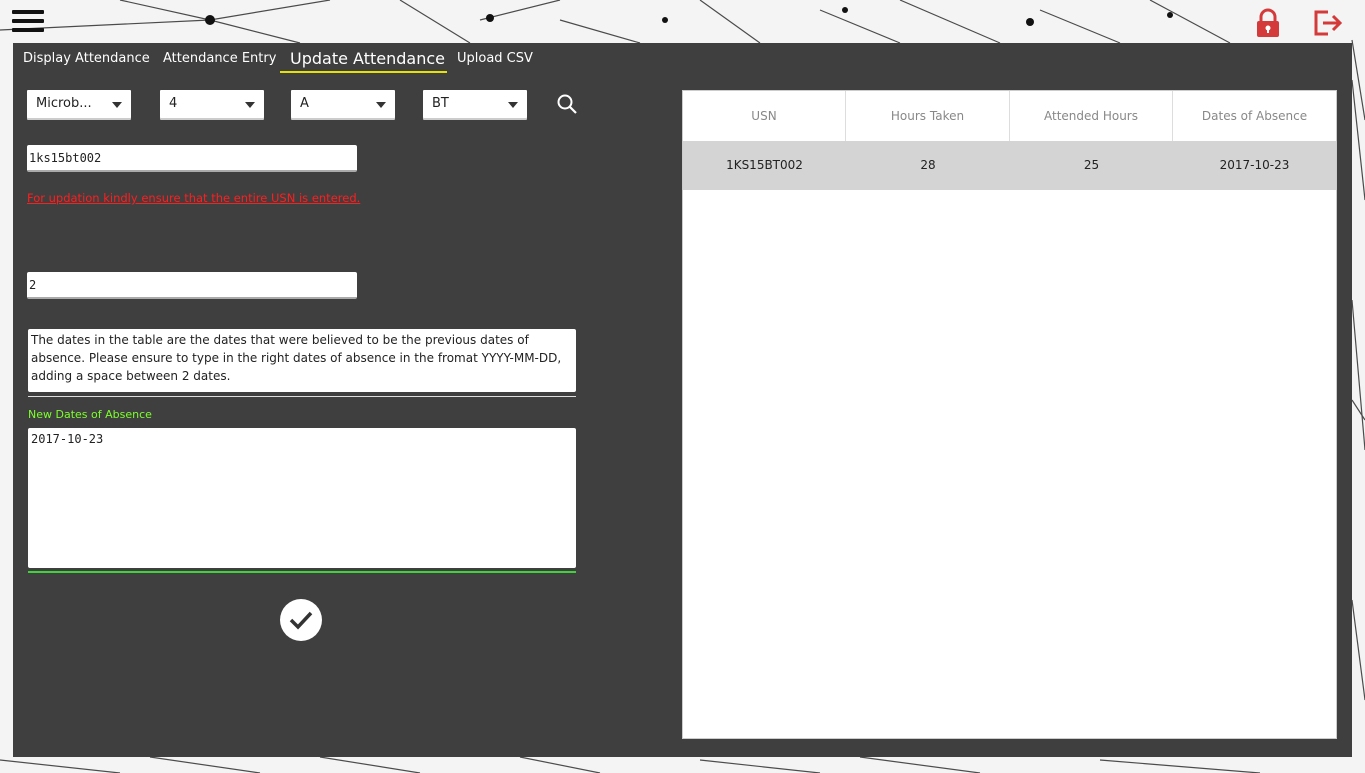  I want to click on department-select: BT, so click(475, 104).